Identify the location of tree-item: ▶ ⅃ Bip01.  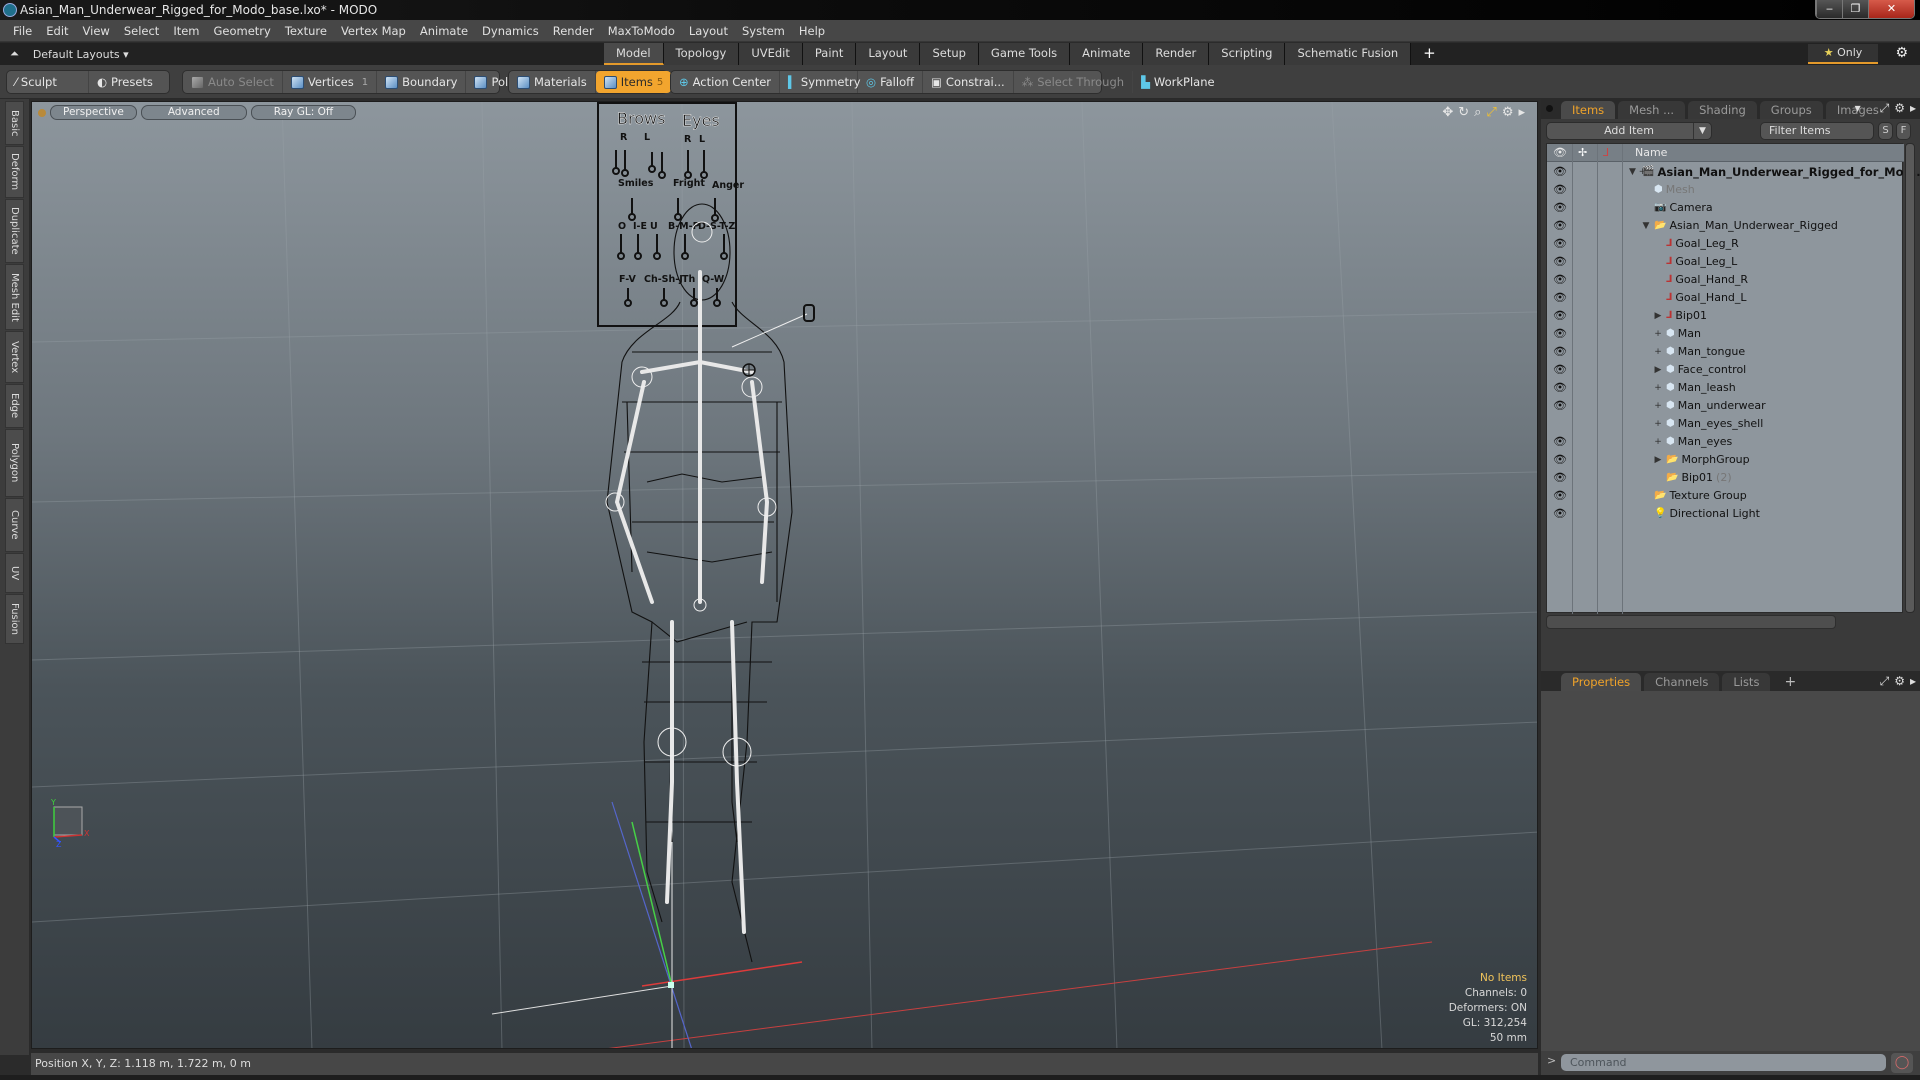
(1680, 316).